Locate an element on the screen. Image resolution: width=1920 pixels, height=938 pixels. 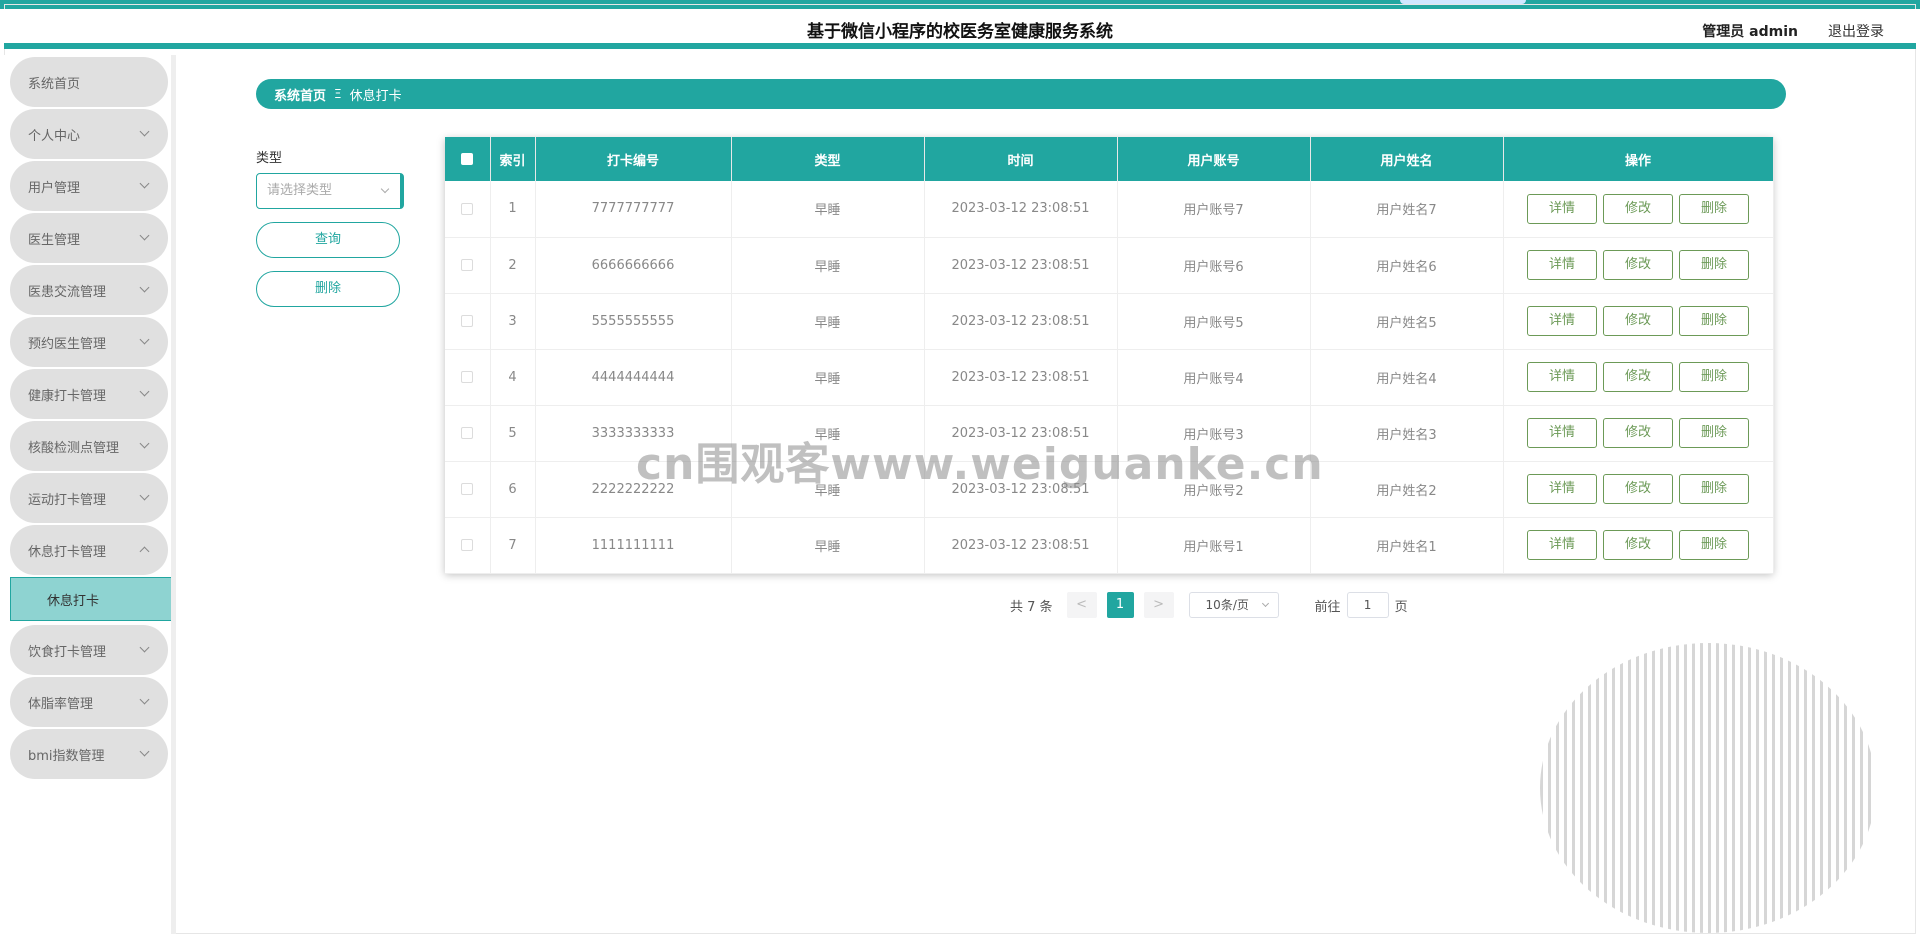
select-all-cell is located at coordinates (468, 159).